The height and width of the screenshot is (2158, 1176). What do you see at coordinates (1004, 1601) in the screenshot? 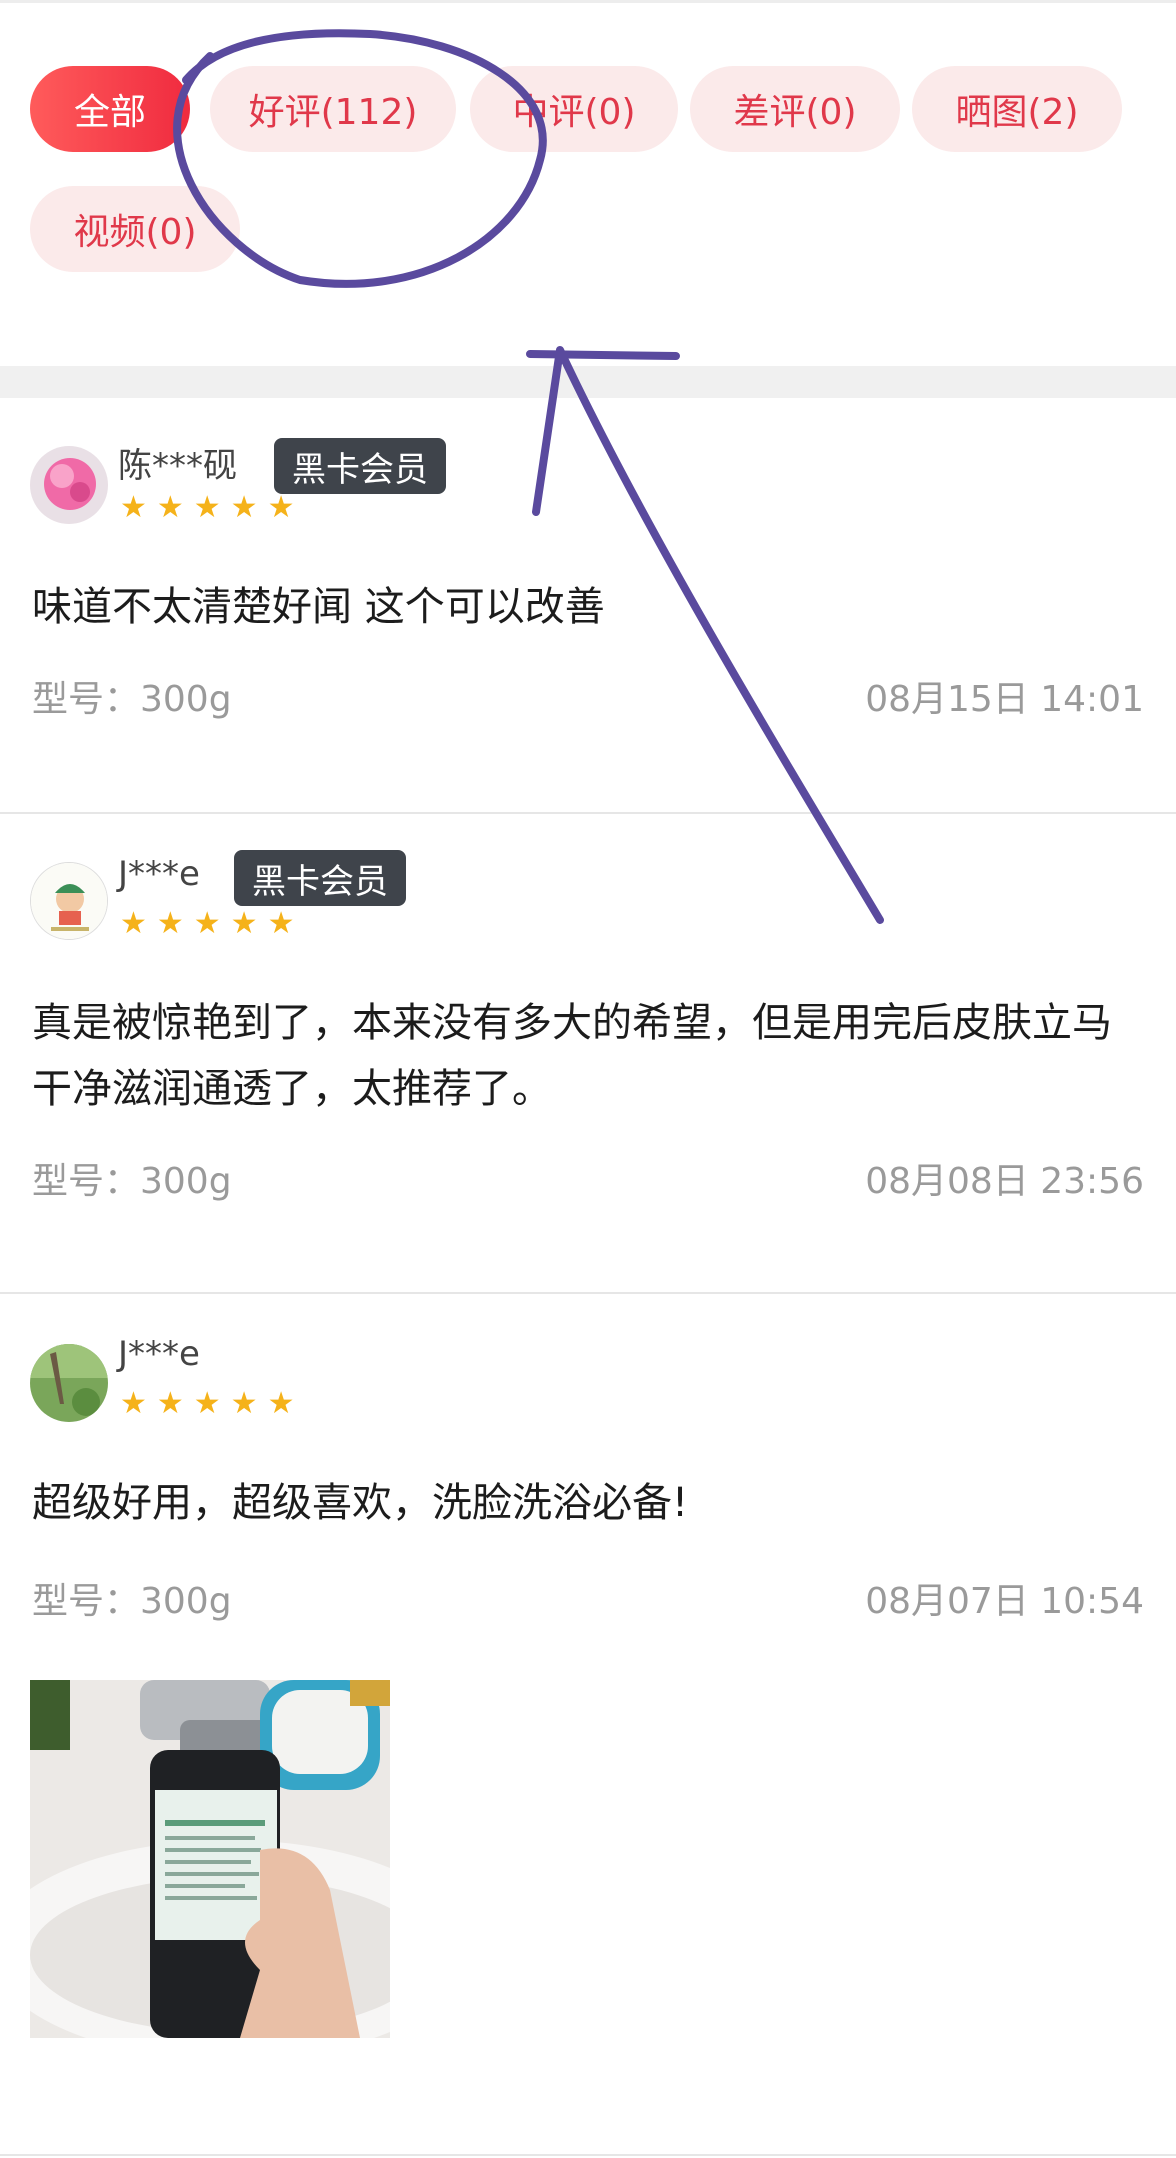
I see `review-date: 08月07日 10:54` at bounding box center [1004, 1601].